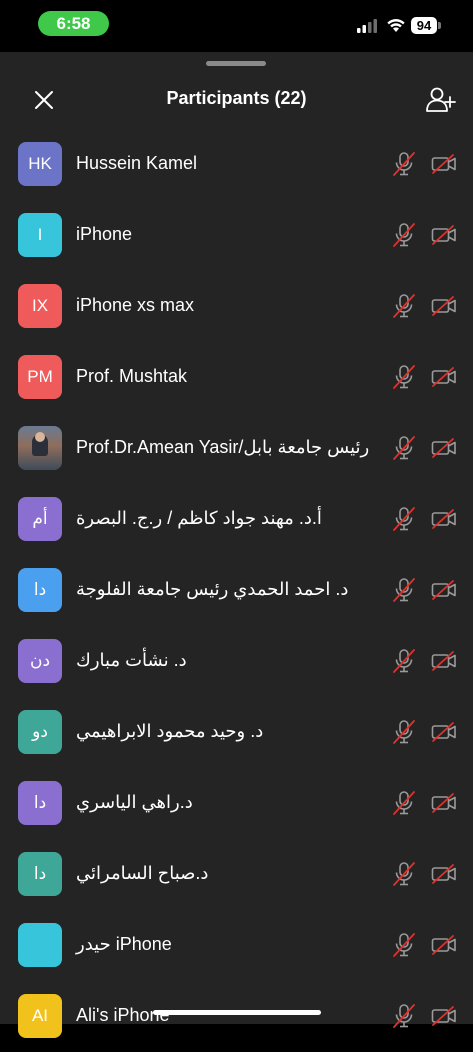 The width and height of the screenshot is (473, 1052). I want to click on participant-row: دا د. احمد الحمدي رئيس جامعة الفلوجة, so click(236, 590).